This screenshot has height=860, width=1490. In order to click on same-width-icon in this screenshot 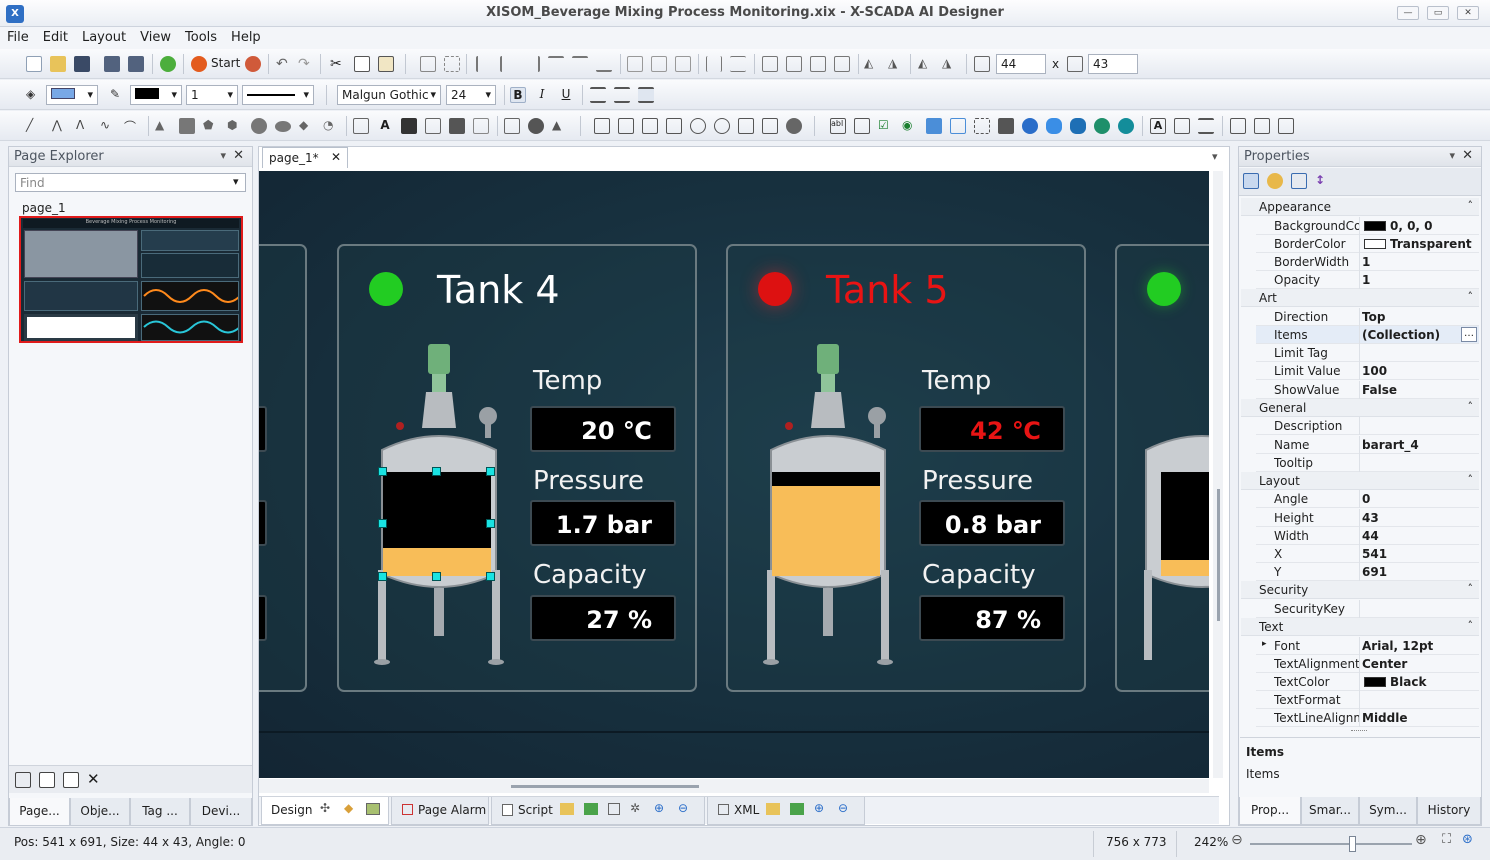, I will do `click(635, 64)`.